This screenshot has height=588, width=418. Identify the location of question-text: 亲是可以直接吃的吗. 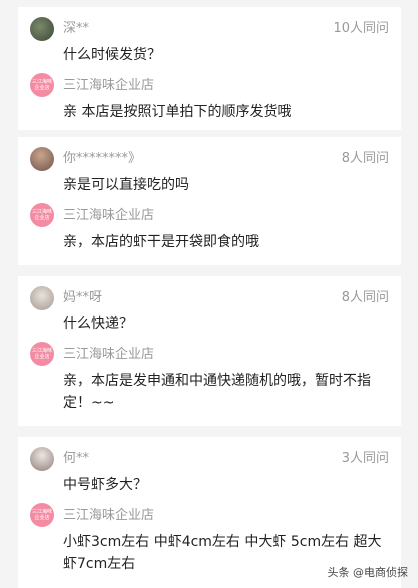
(226, 185).